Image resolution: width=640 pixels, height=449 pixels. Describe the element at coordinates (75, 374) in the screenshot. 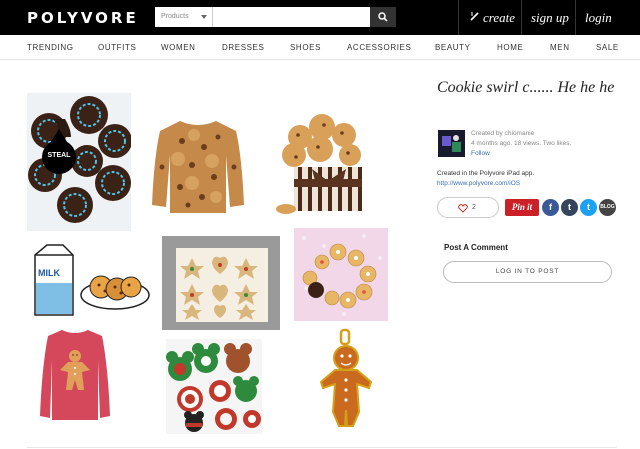

I see `gingerbread-sweater-image` at that location.